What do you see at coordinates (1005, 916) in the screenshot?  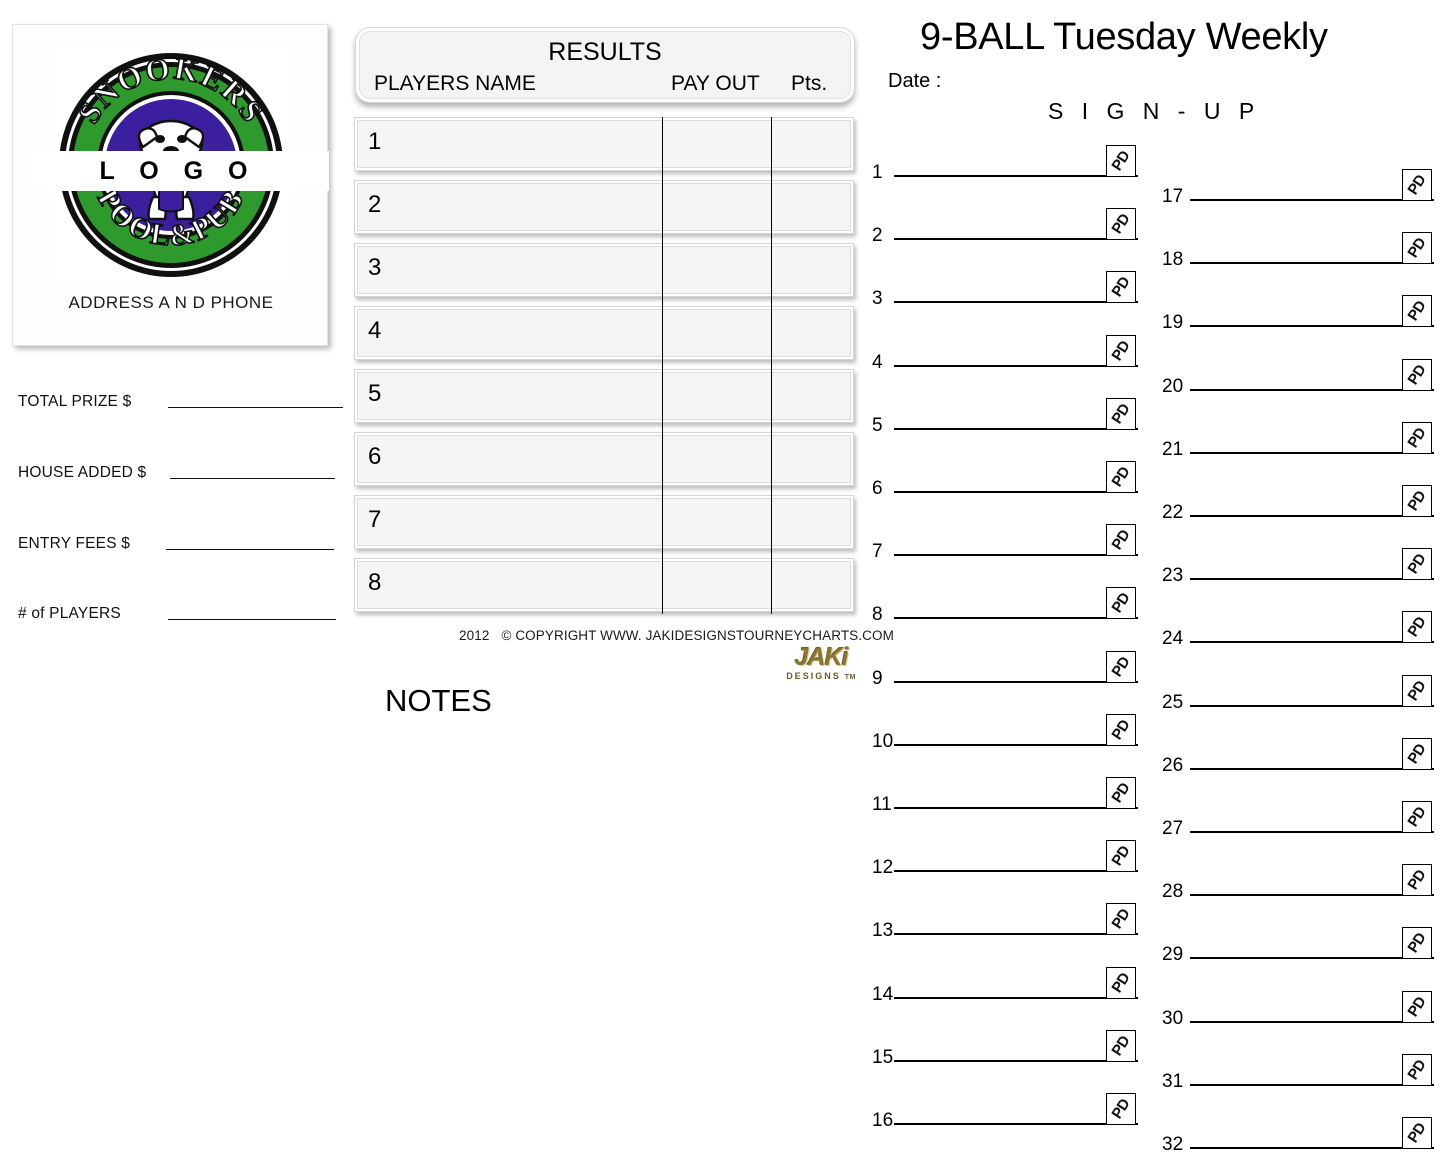 I see `signup-row: 13 PD` at bounding box center [1005, 916].